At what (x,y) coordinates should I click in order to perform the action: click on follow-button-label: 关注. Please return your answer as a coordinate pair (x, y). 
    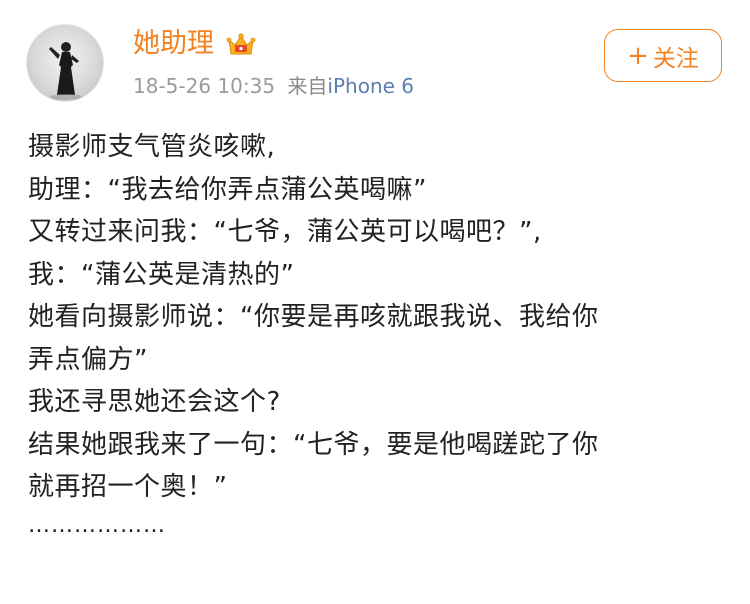
    Looking at the image, I should click on (675, 58).